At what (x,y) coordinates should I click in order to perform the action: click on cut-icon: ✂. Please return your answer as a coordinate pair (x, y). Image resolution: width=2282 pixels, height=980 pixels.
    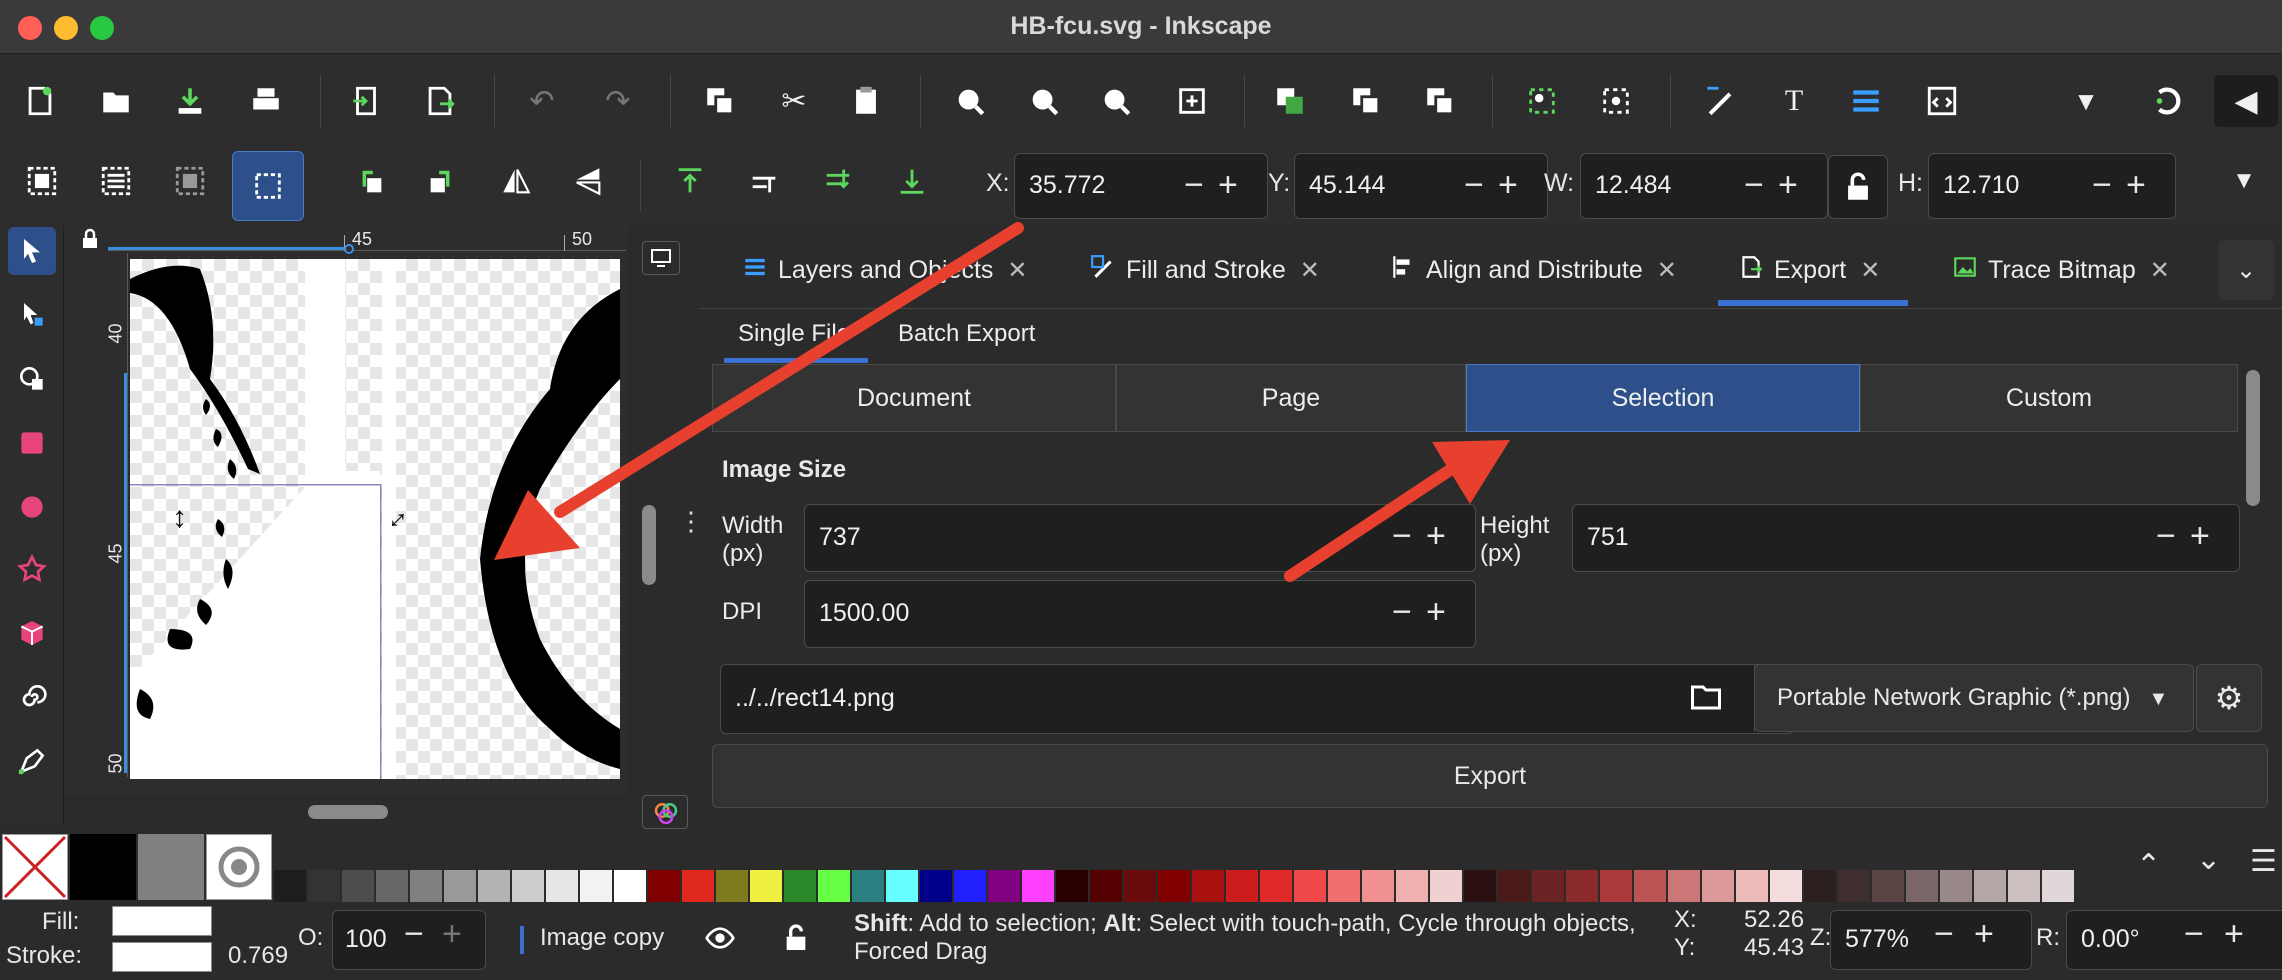
    Looking at the image, I should click on (794, 101).